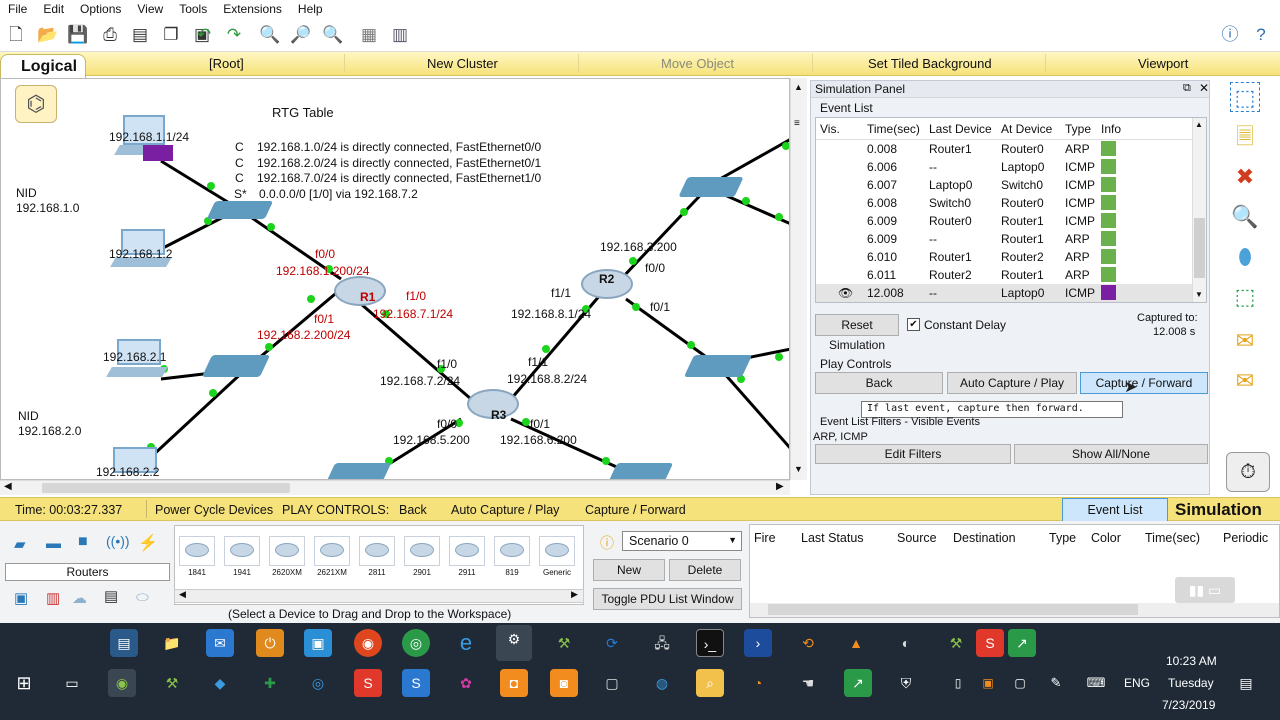  Describe the element at coordinates (171, 35) in the screenshot. I see `copy-icon: ❐` at that location.